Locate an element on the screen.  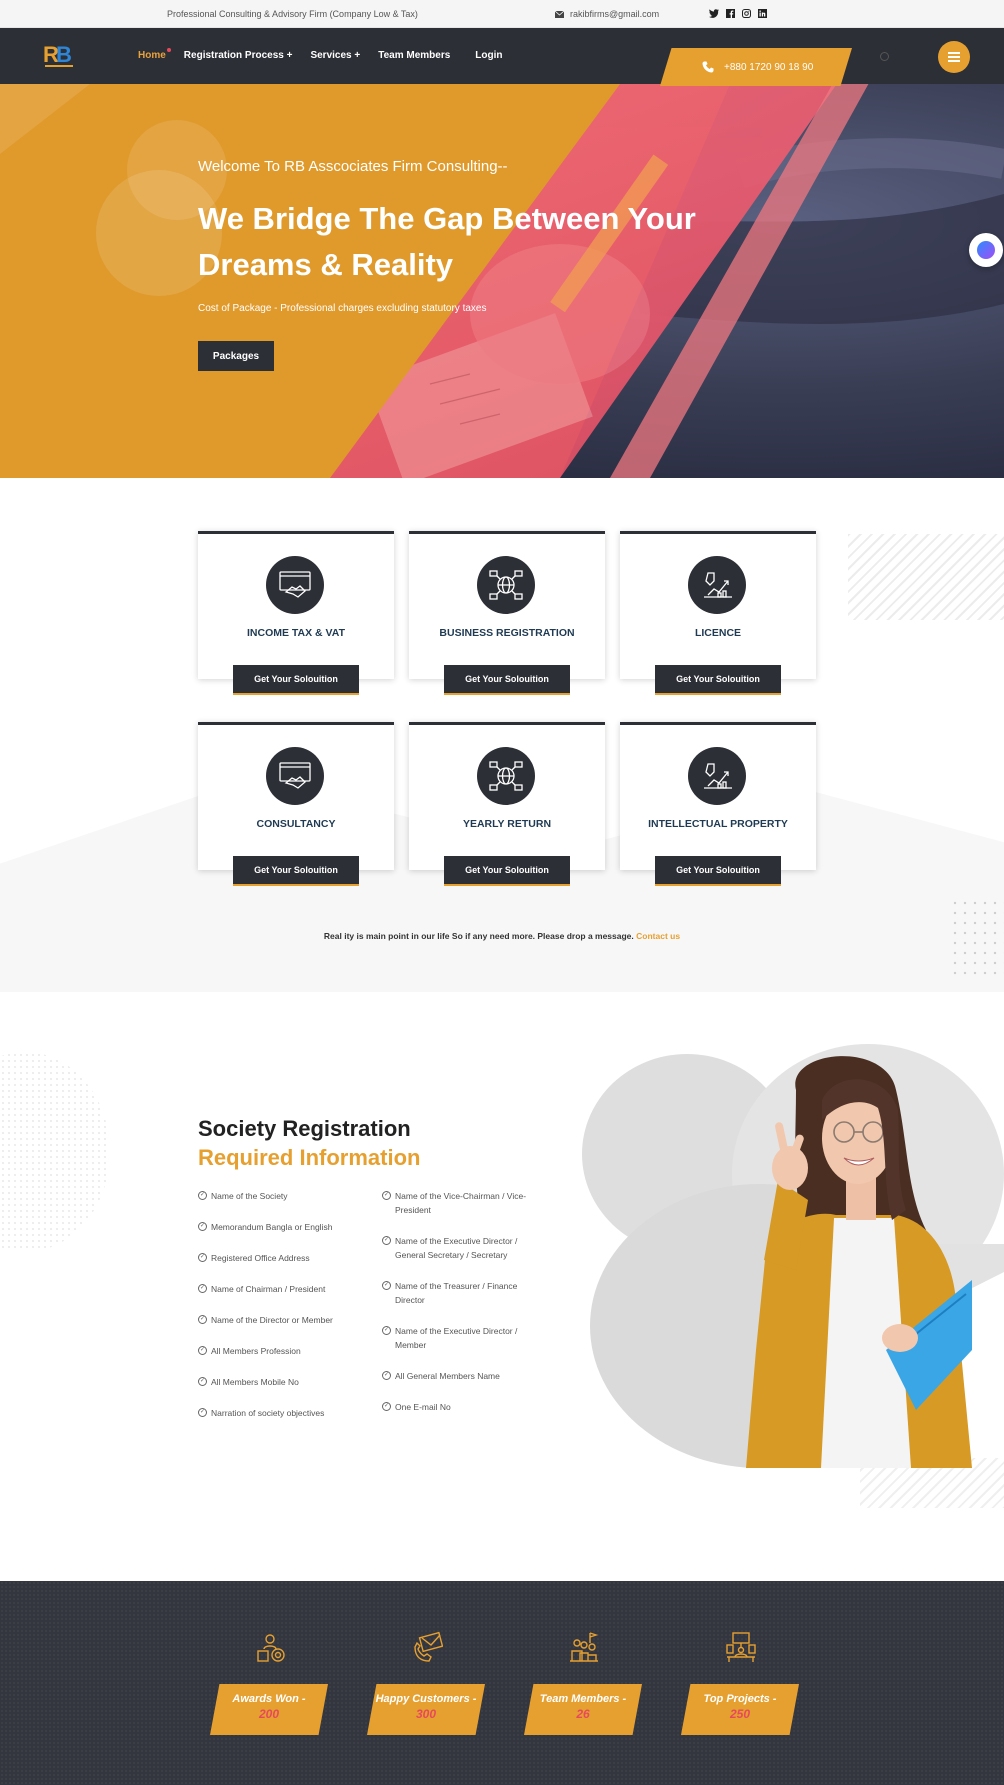
facebook-icon is located at coordinates (730, 13).